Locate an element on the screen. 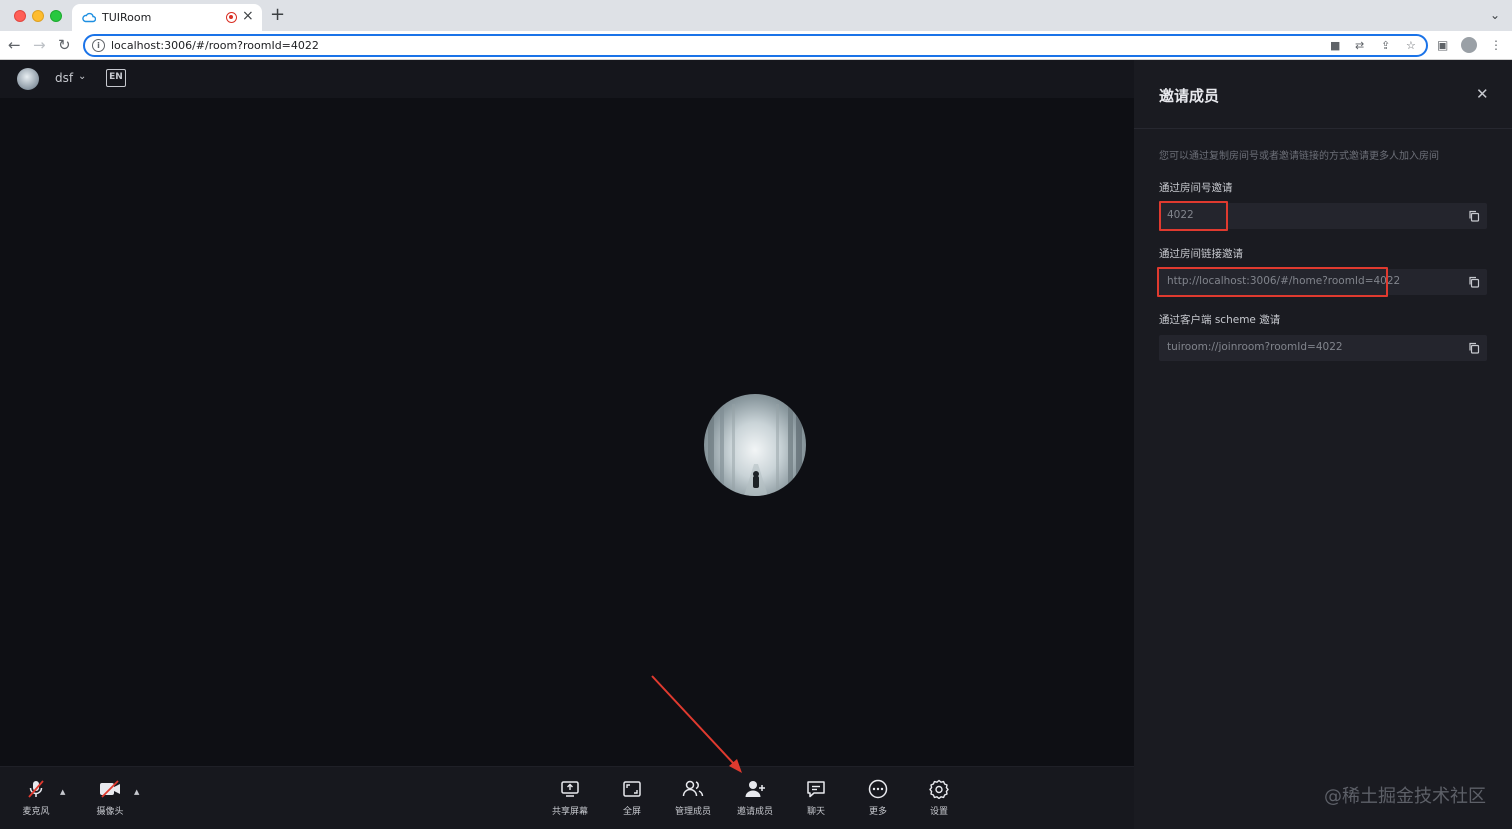 The image size is (1512, 829). recording-indicator-icon is located at coordinates (231, 17).